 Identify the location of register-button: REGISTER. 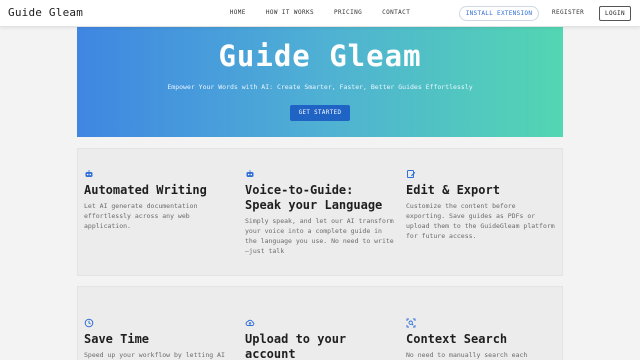
(568, 12).